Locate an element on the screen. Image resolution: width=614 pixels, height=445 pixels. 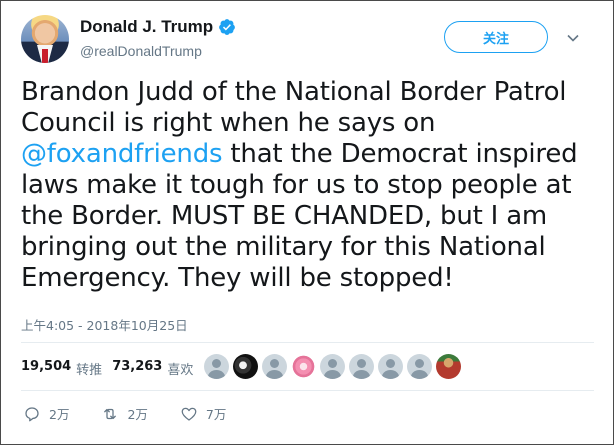
mention-link: @foxandfriends is located at coordinates (122, 154).